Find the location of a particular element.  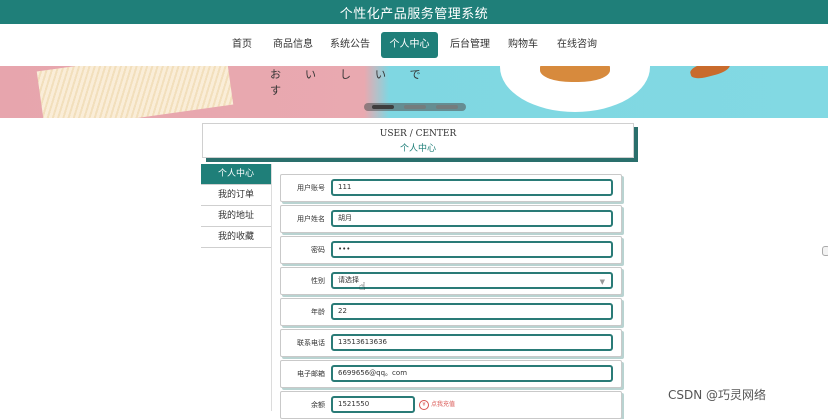

main-nav: 首页 商品信息 系统公告 个人中心 后台管理 购物车 在线咨询 is located at coordinates (414, 45).